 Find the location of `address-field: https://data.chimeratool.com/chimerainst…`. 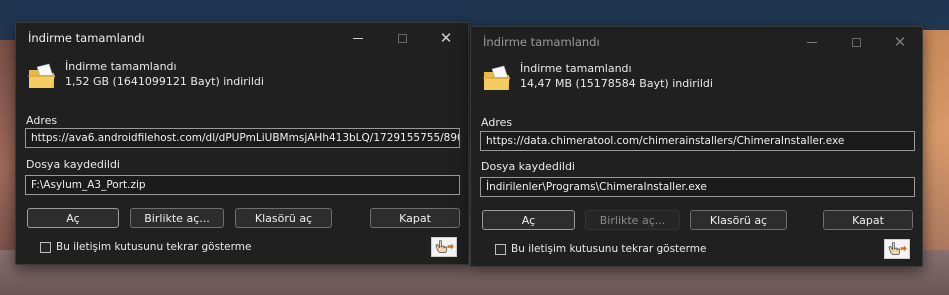

address-field: https://data.chimeratool.com/chimerainst… is located at coordinates (697, 141).